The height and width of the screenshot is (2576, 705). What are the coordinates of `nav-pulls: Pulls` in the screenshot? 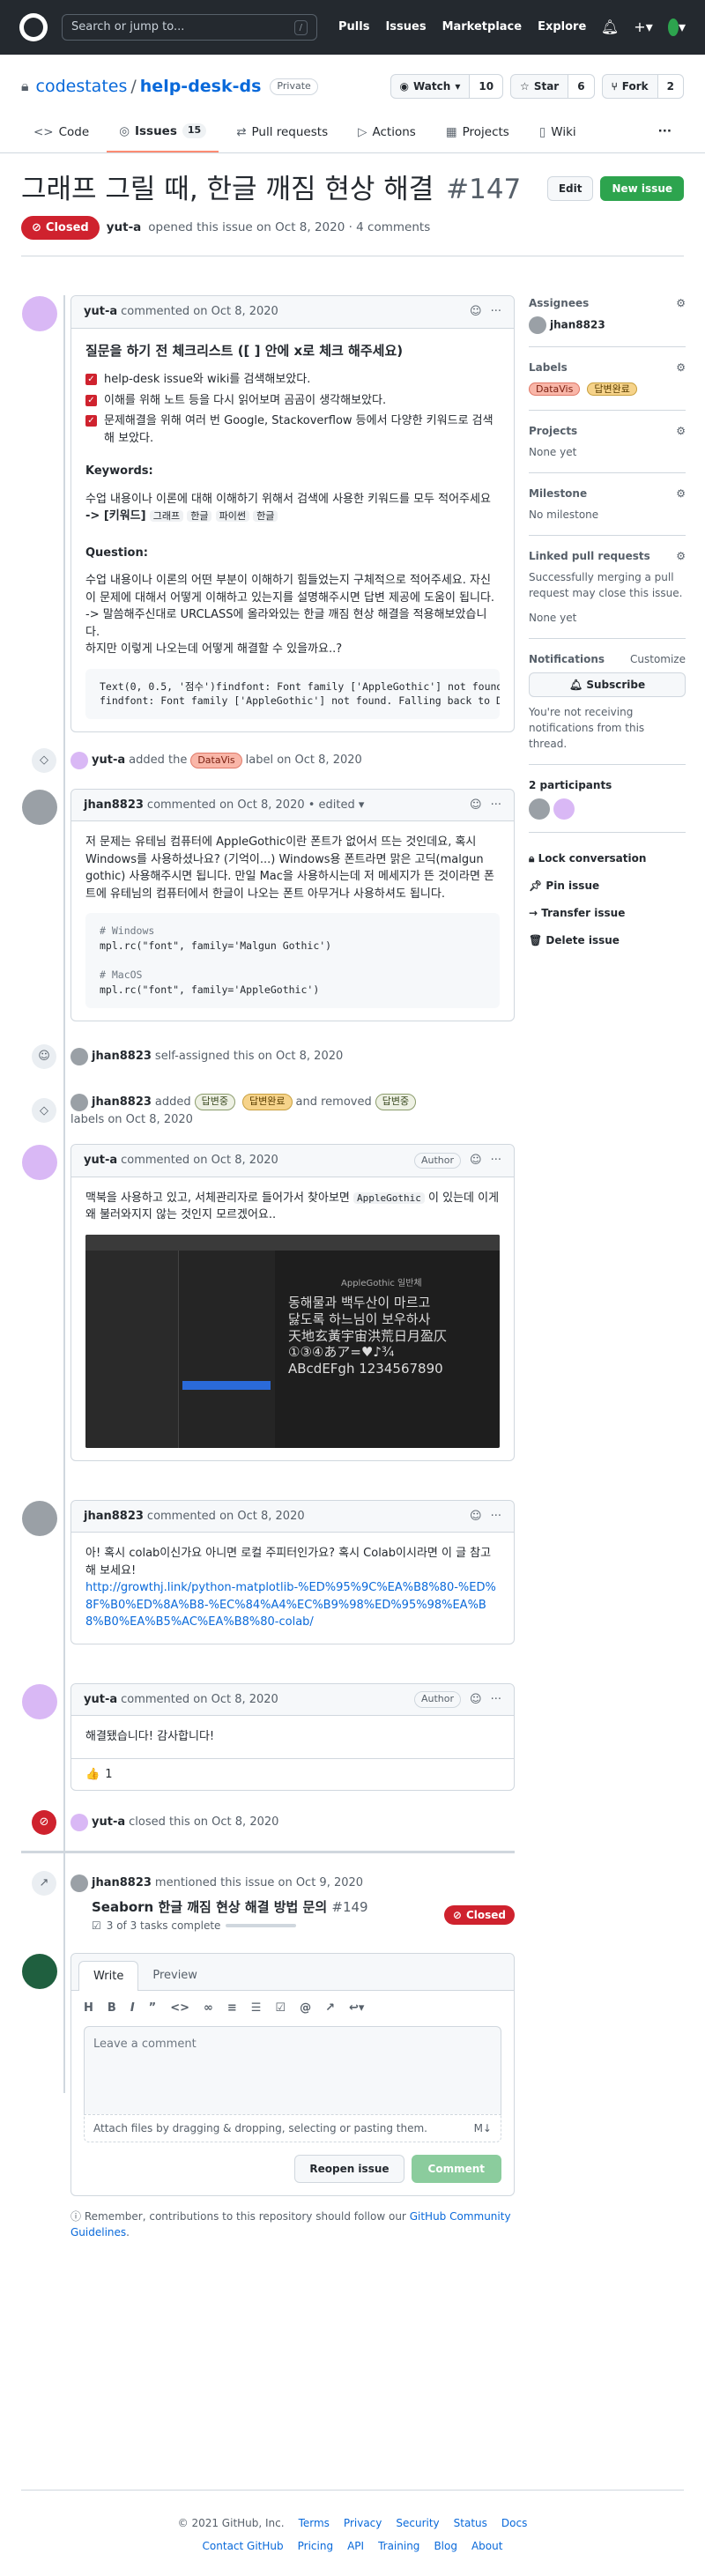 It's located at (353, 27).